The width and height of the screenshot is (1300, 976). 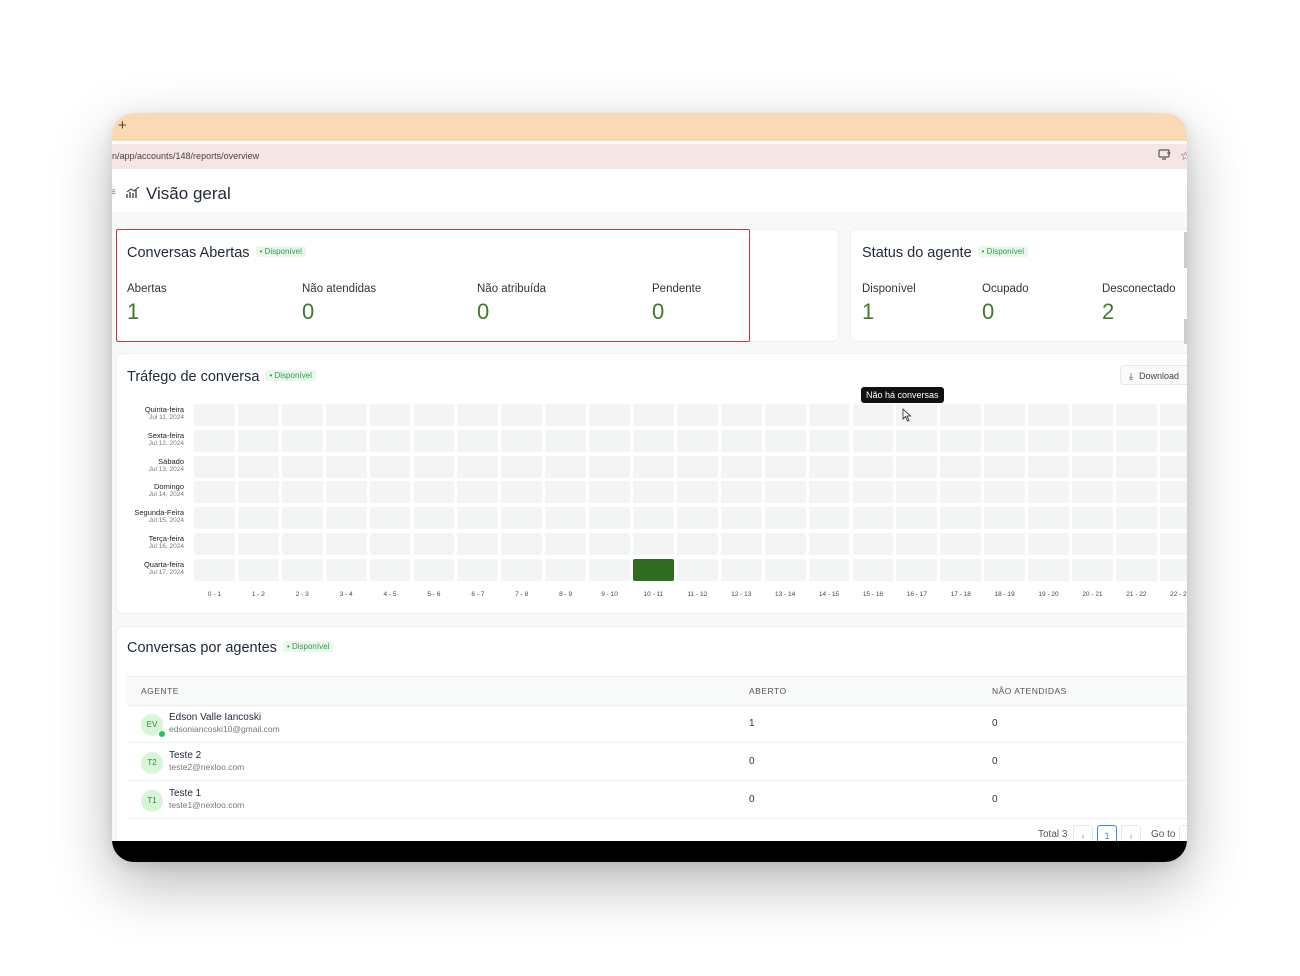 What do you see at coordinates (768, 691) in the screenshot?
I see `column-header-open: ABERTO` at bounding box center [768, 691].